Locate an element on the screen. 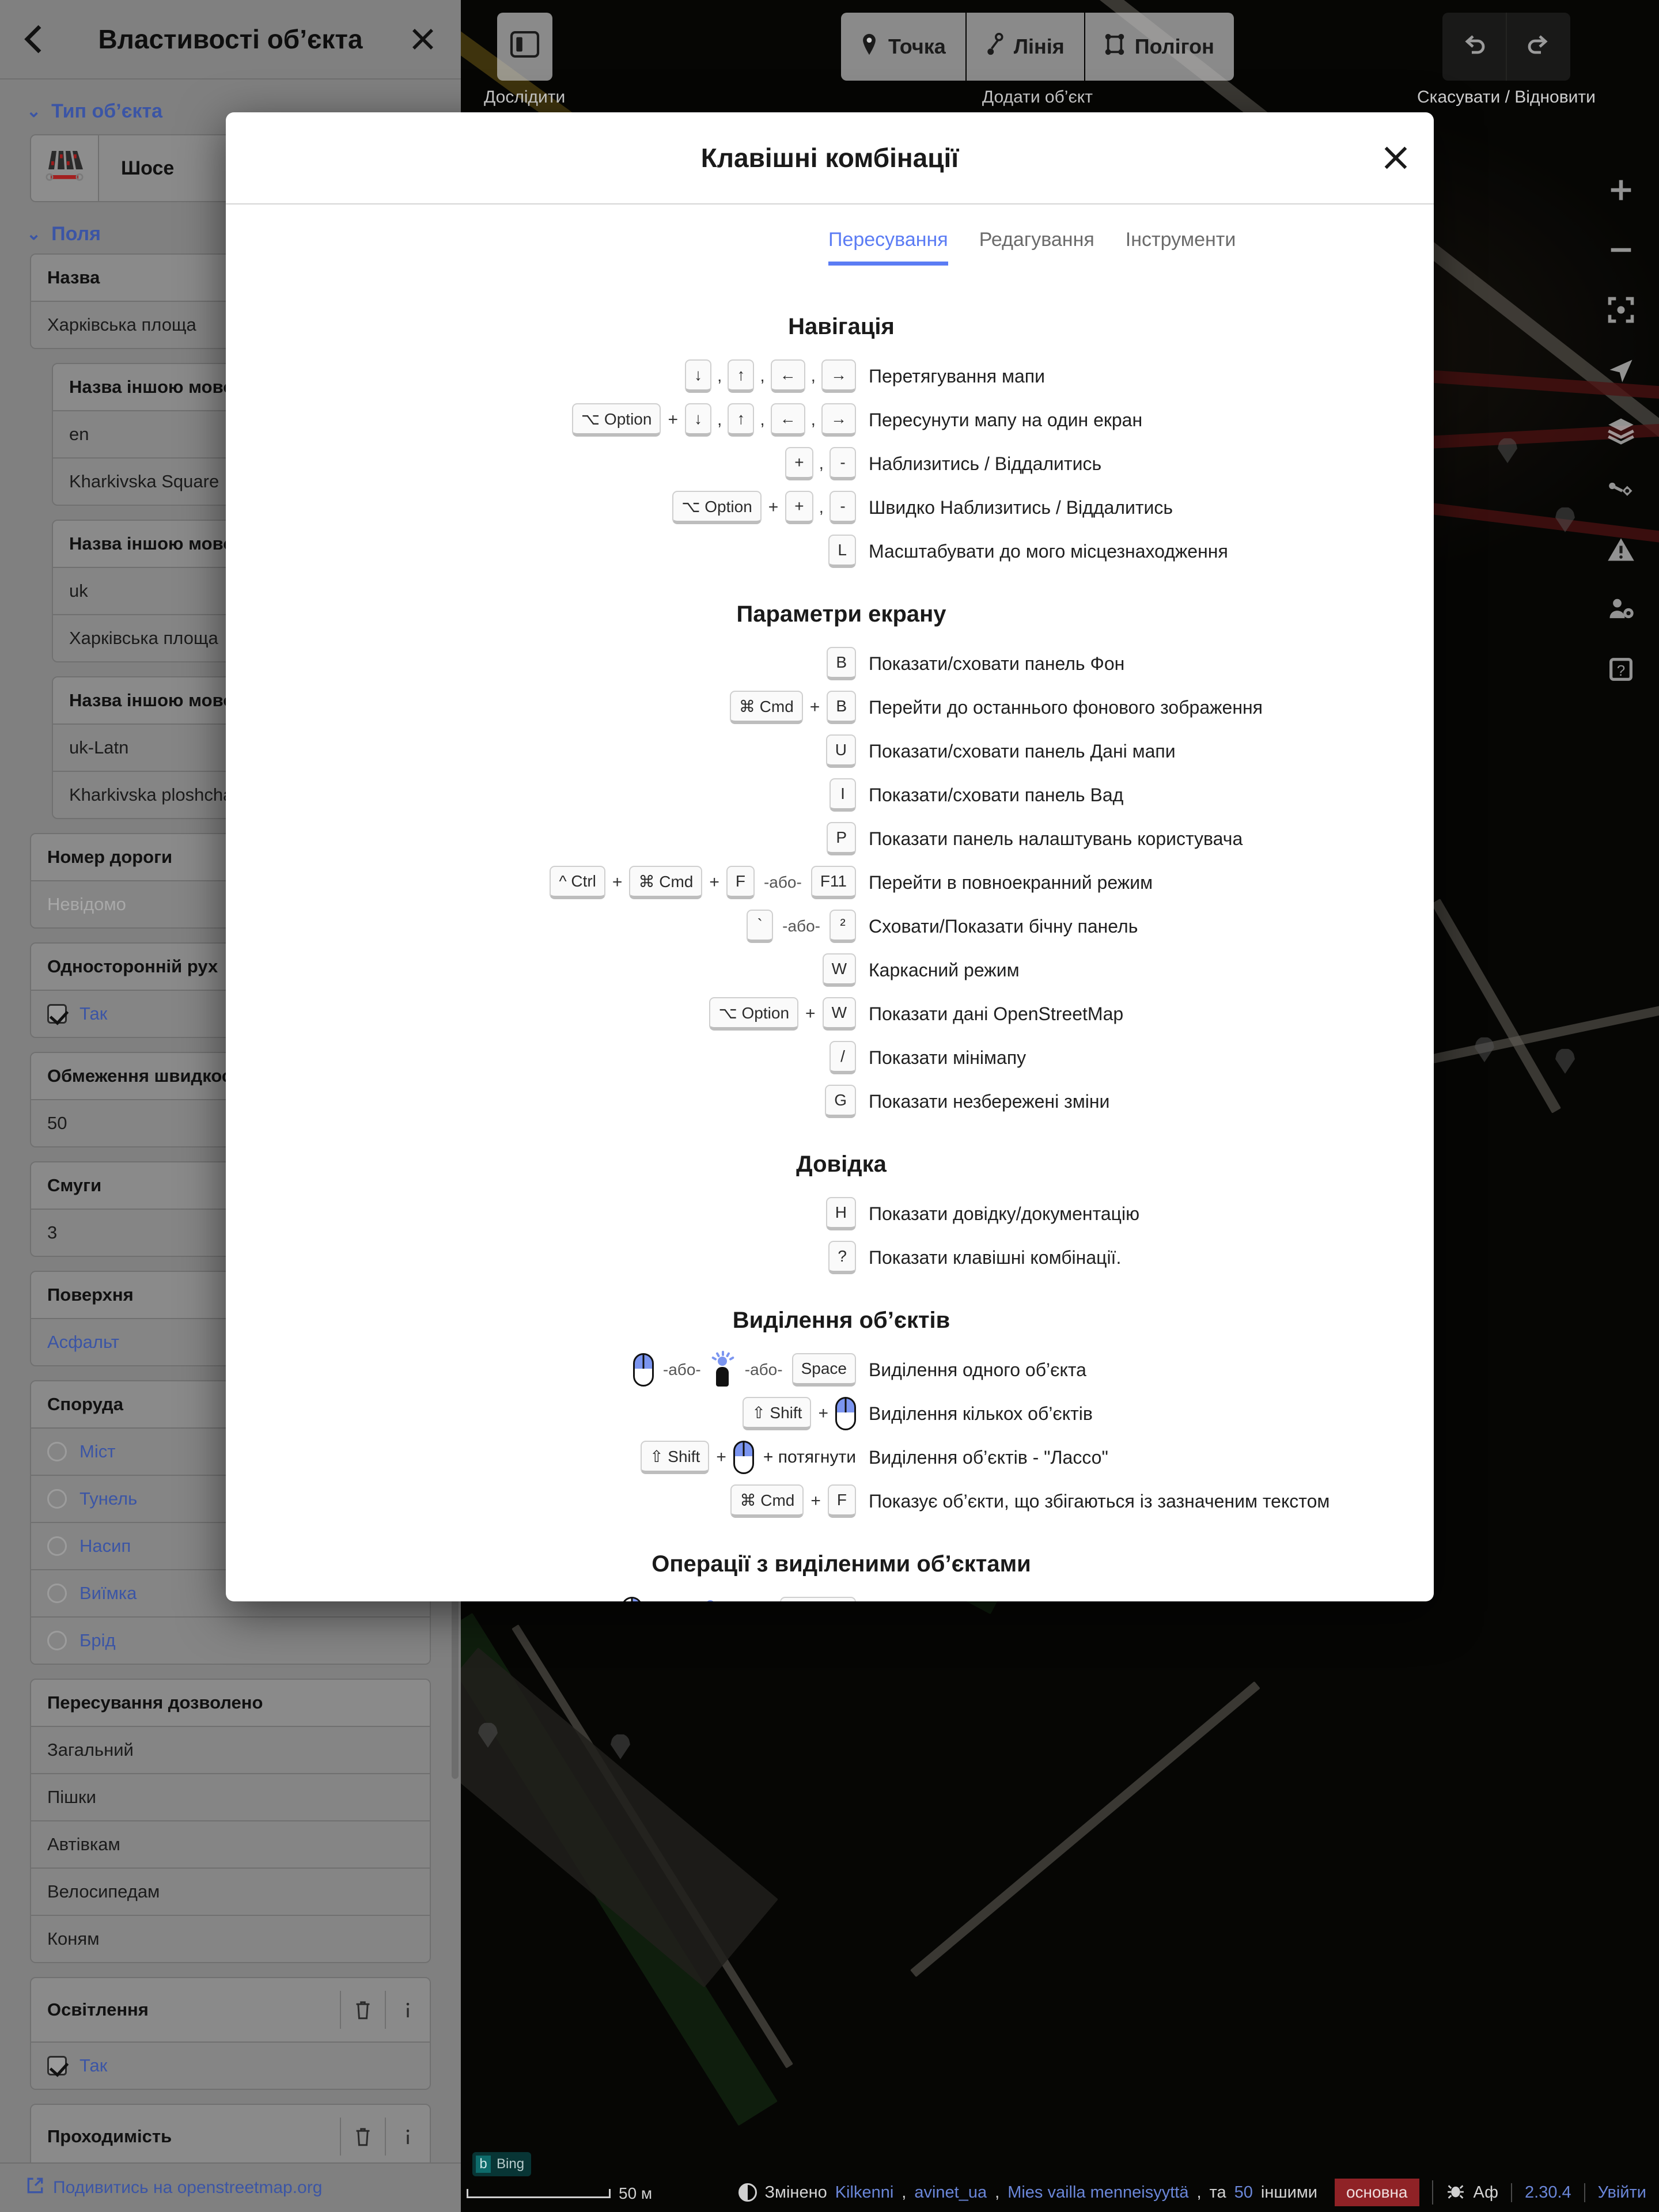 The image size is (1659, 2212). sidebar-toggle-button is located at coordinates (524, 47).